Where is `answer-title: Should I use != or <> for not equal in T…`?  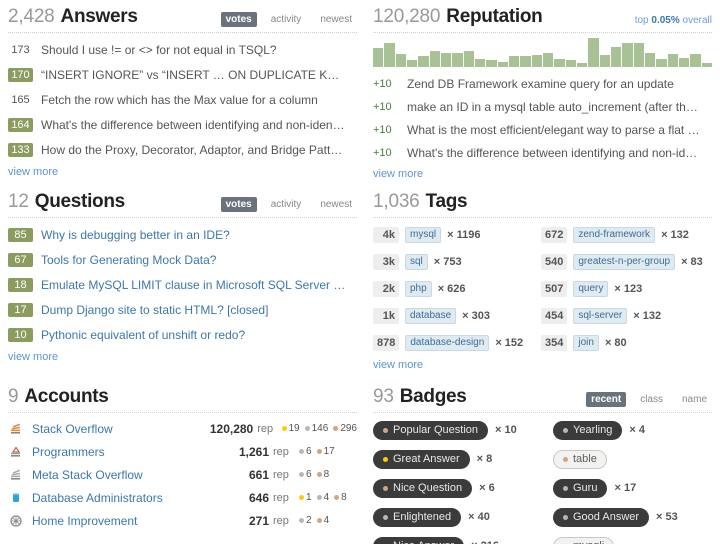 answer-title: Should I use != or <> for not equal in T… is located at coordinates (159, 50).